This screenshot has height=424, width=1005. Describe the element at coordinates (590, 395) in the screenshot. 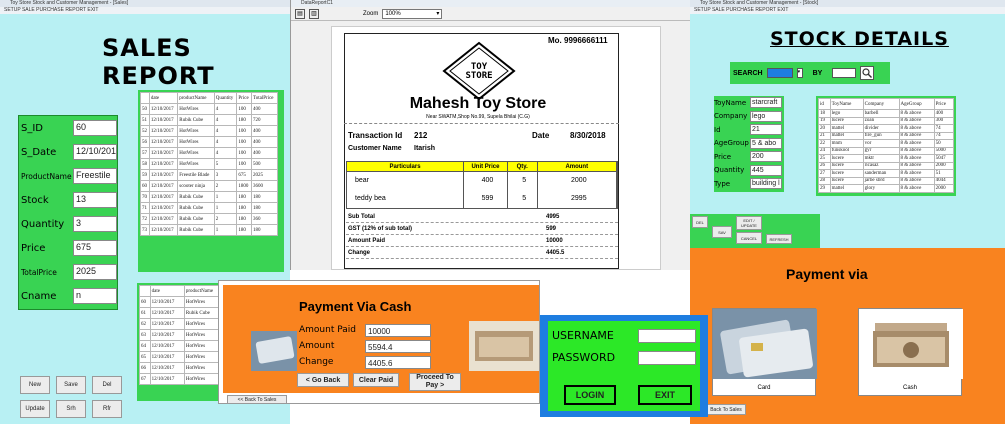

I see `login-button: LOGIN` at that location.